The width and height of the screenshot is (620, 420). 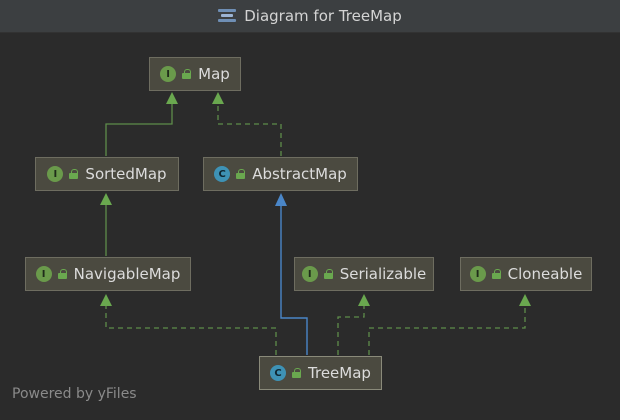 What do you see at coordinates (191, 330) in the screenshot?
I see `edge-treemap-navigablemap` at bounding box center [191, 330].